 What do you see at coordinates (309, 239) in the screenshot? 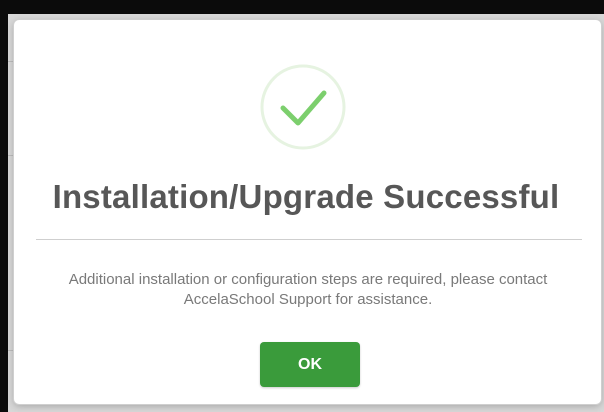
I see `title-divider` at bounding box center [309, 239].